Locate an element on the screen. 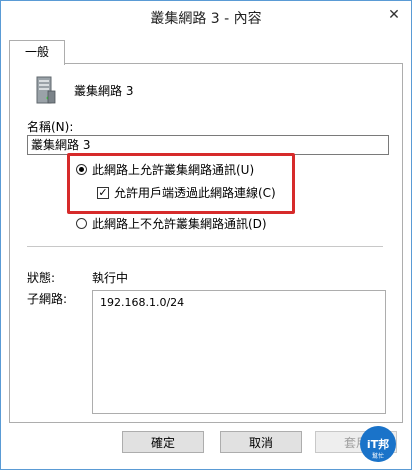 Image resolution: width=412 pixels, height=470 pixels. name-label: 名稱(N): is located at coordinates (50, 127).